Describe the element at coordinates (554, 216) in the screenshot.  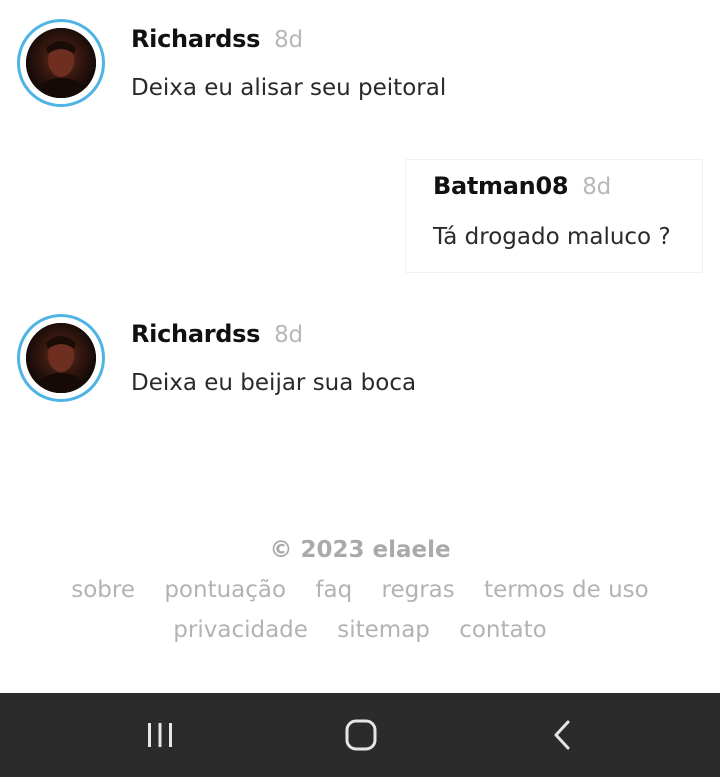
I see `message-item-own: Batman08 8d Tá drogado maluco ?` at that location.